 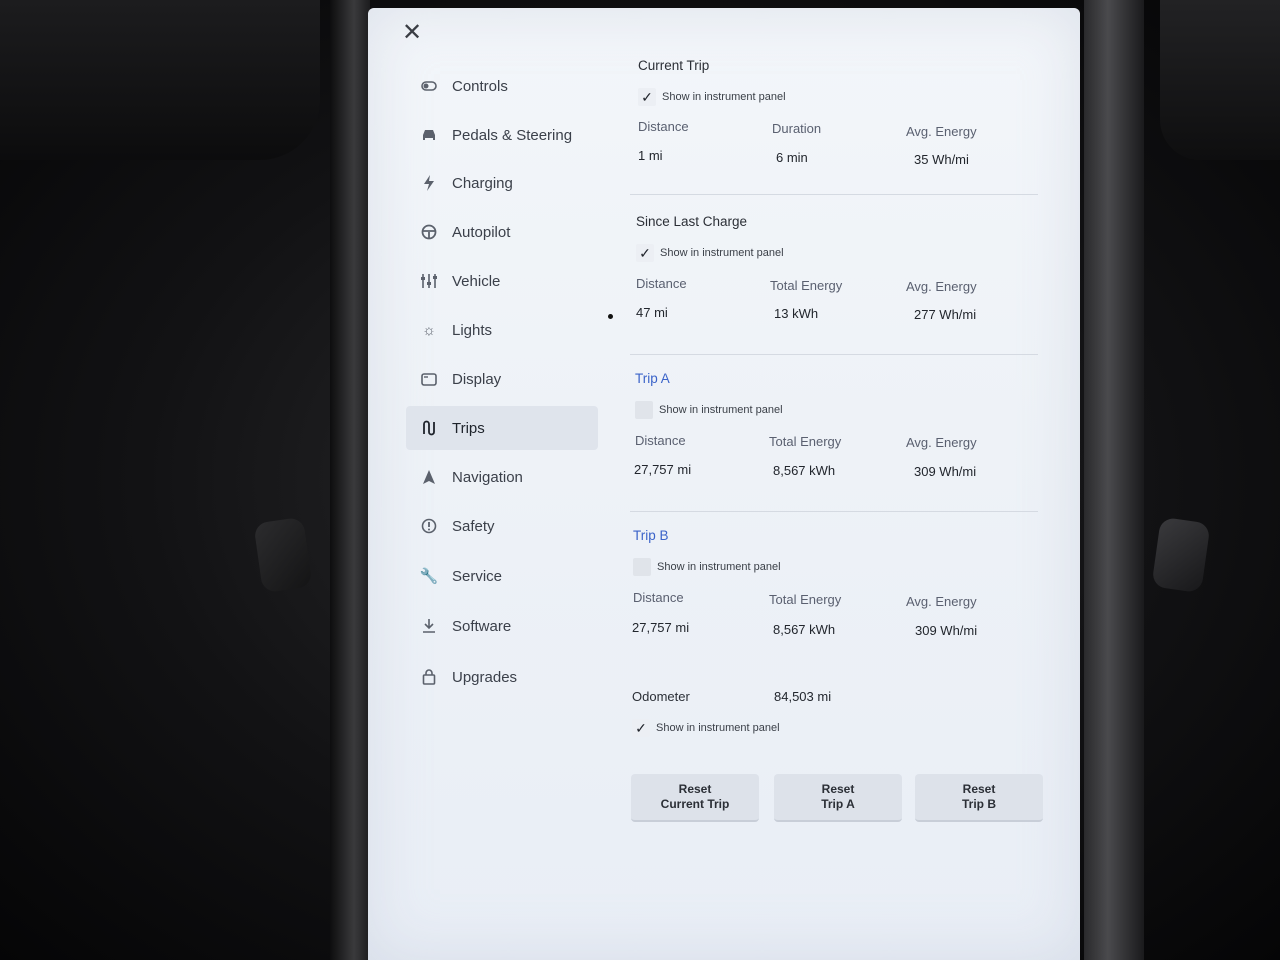 I want to click on right-side-control, so click(x=1181, y=555).